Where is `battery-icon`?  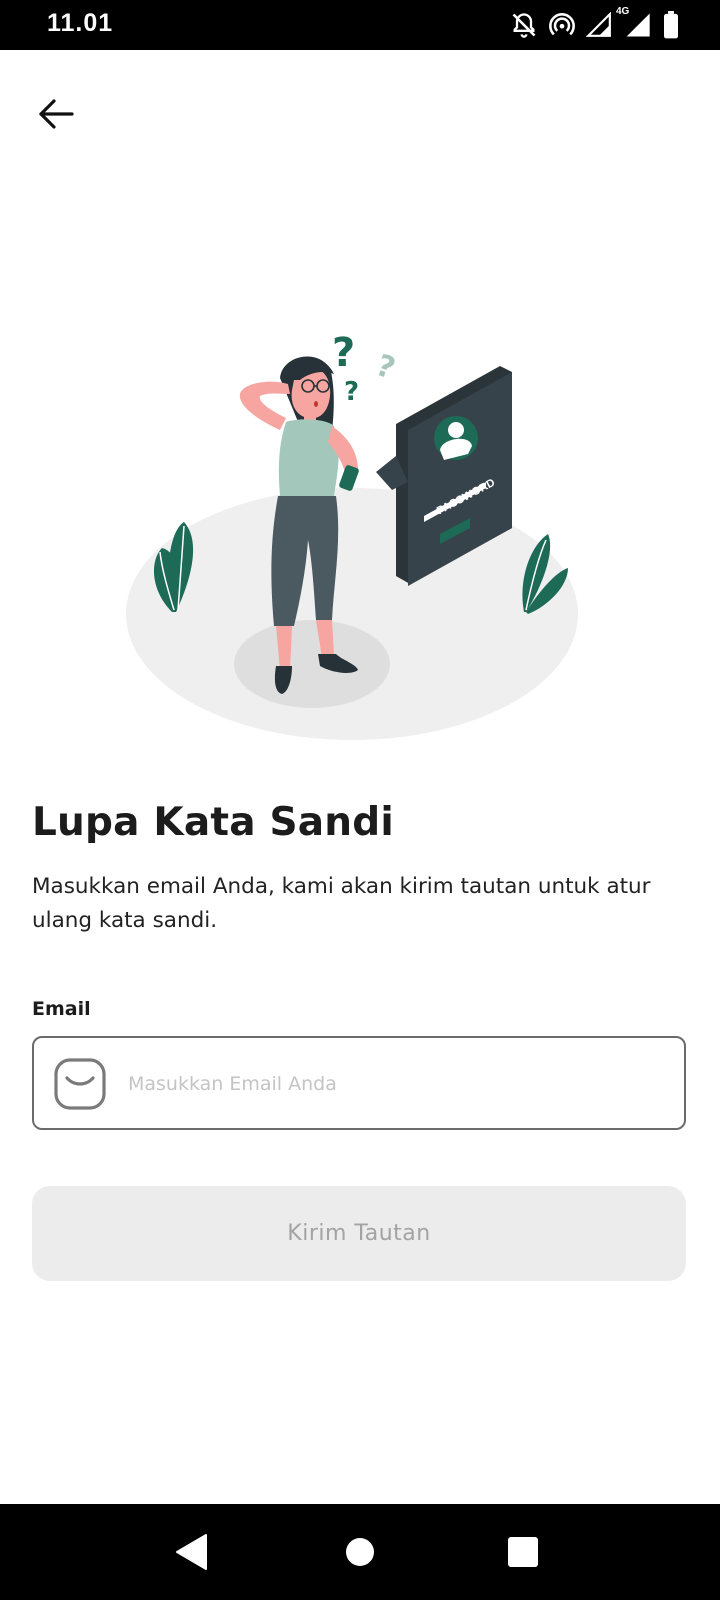 battery-icon is located at coordinates (671, 25).